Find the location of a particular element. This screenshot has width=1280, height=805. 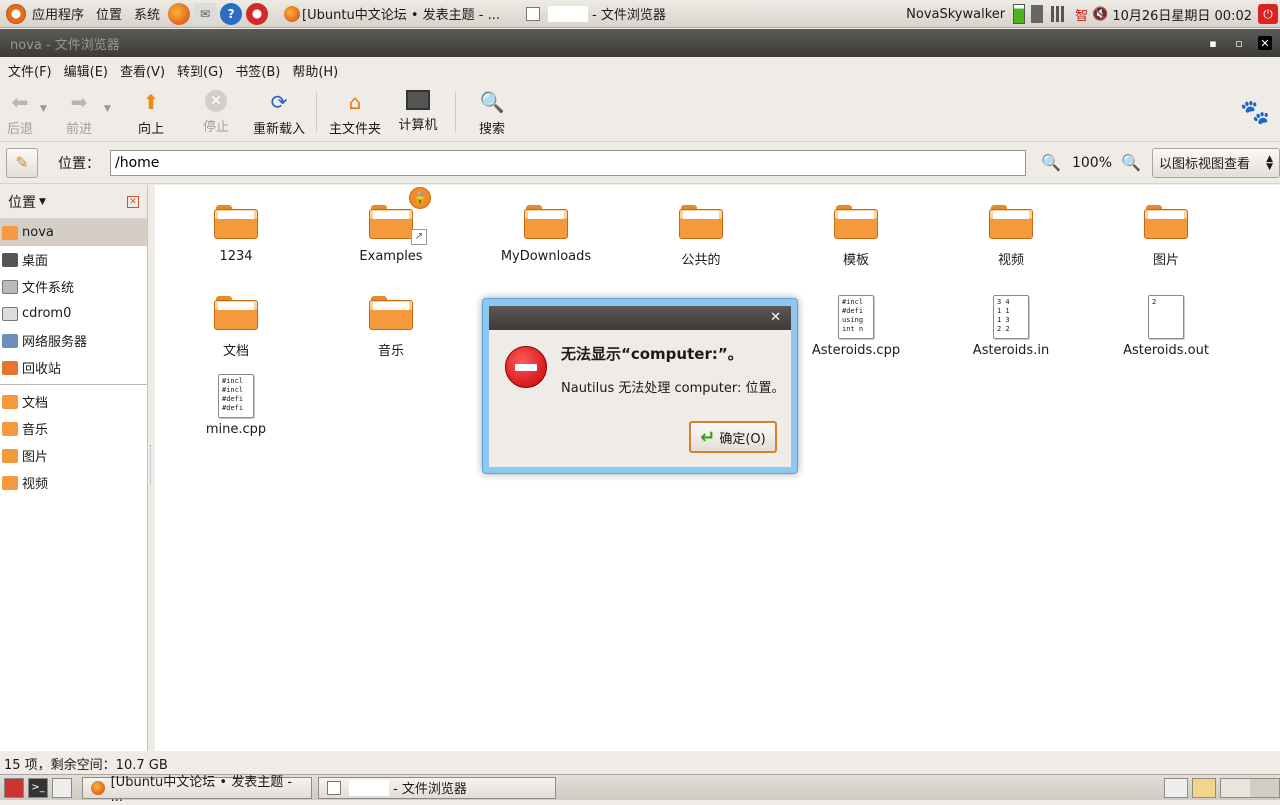

file-item-folder: 文档 is located at coordinates (236, 317).